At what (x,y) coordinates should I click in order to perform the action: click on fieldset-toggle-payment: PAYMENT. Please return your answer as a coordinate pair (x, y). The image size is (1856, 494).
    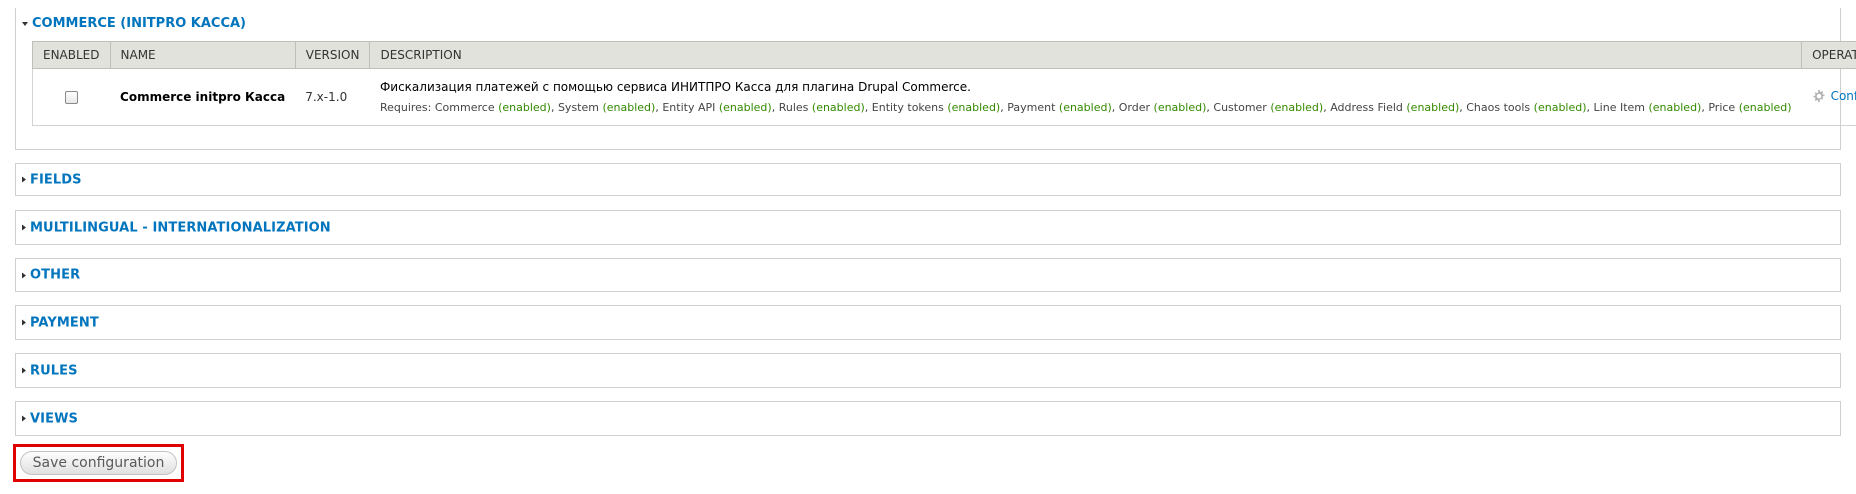
    Looking at the image, I should click on (60, 322).